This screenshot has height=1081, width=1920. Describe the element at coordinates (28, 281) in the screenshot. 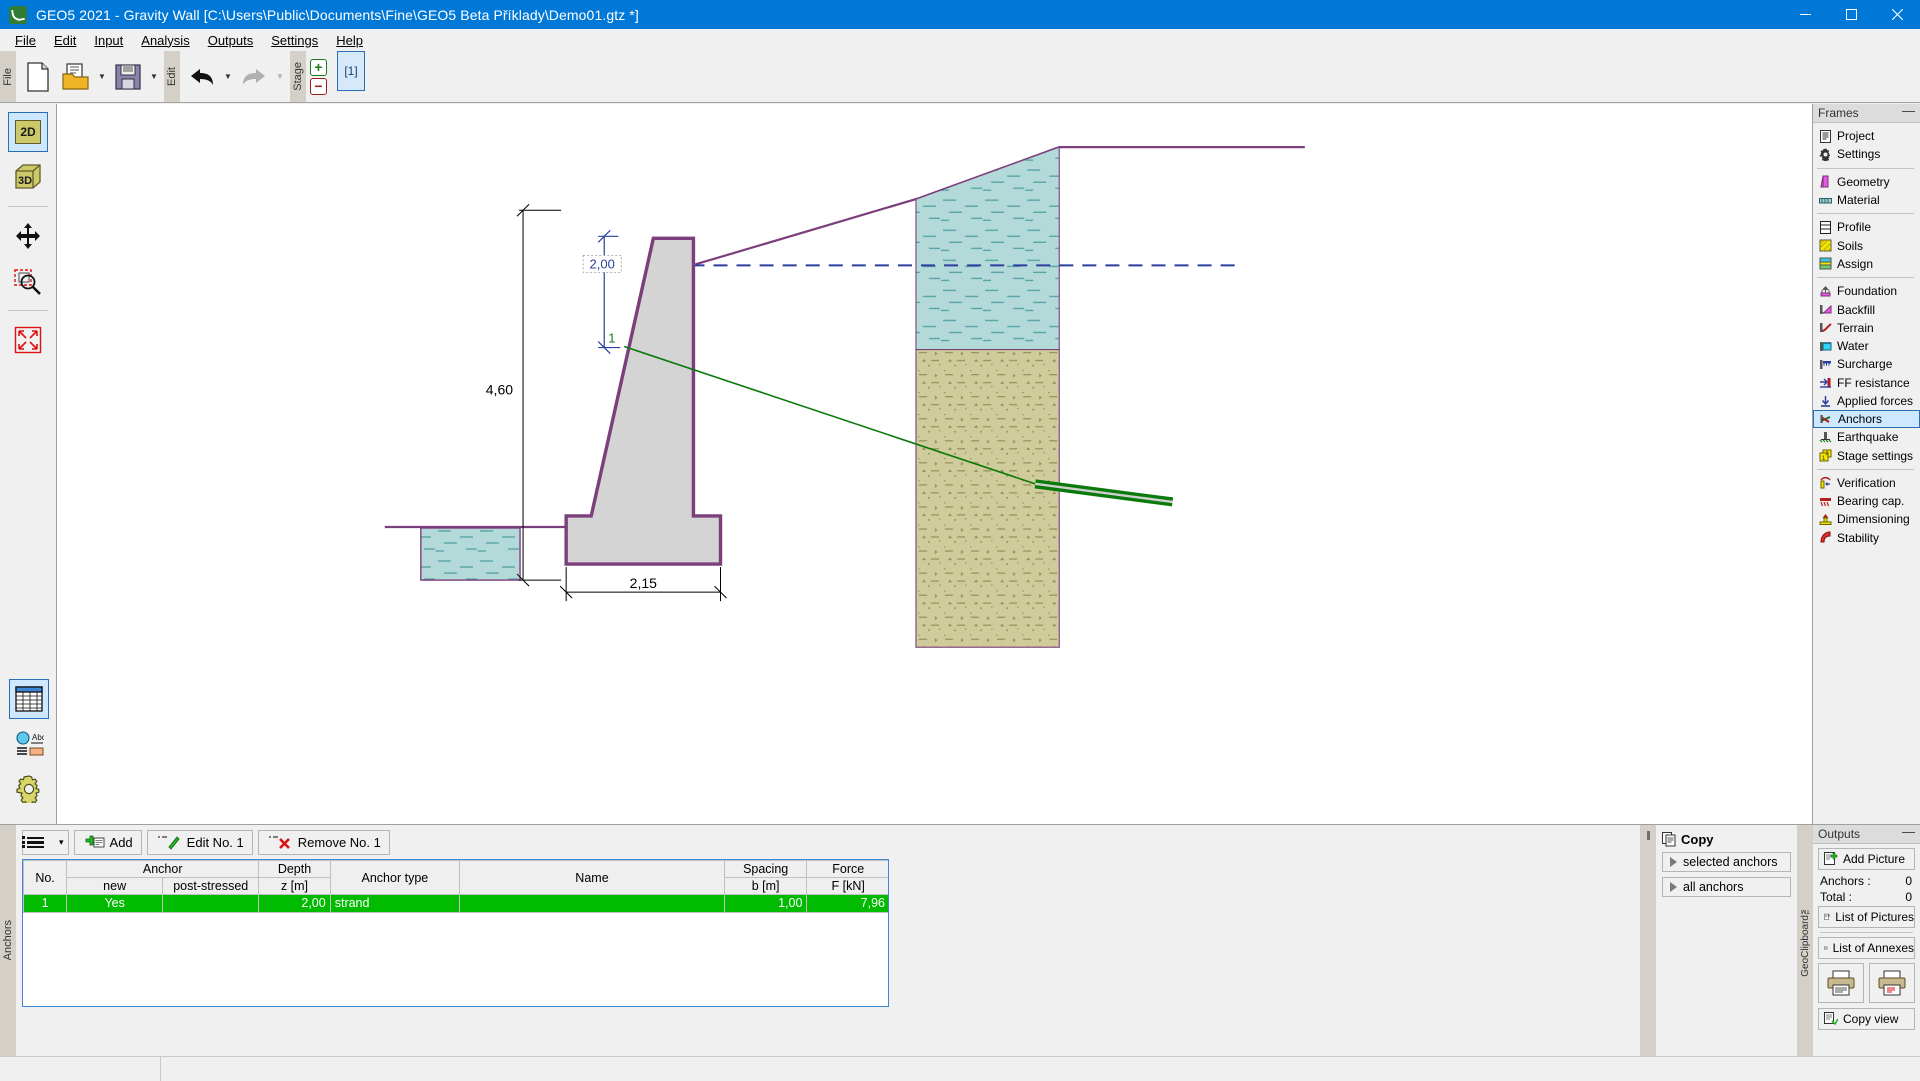

I see `zoom-window-button` at that location.